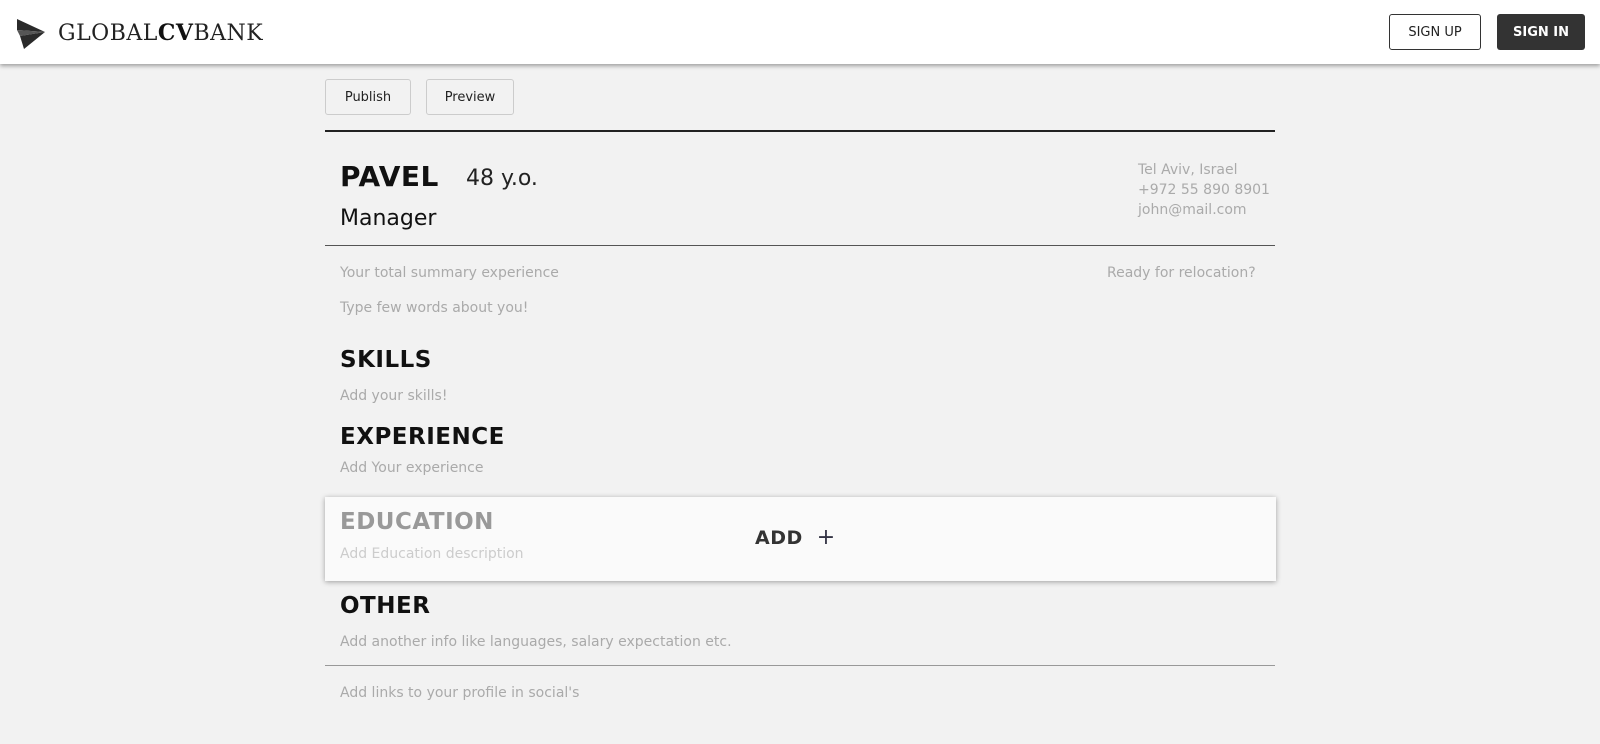 This screenshot has height=744, width=1600. Describe the element at coordinates (422, 437) in the screenshot. I see `experience-title: EXPERIENCE` at that location.